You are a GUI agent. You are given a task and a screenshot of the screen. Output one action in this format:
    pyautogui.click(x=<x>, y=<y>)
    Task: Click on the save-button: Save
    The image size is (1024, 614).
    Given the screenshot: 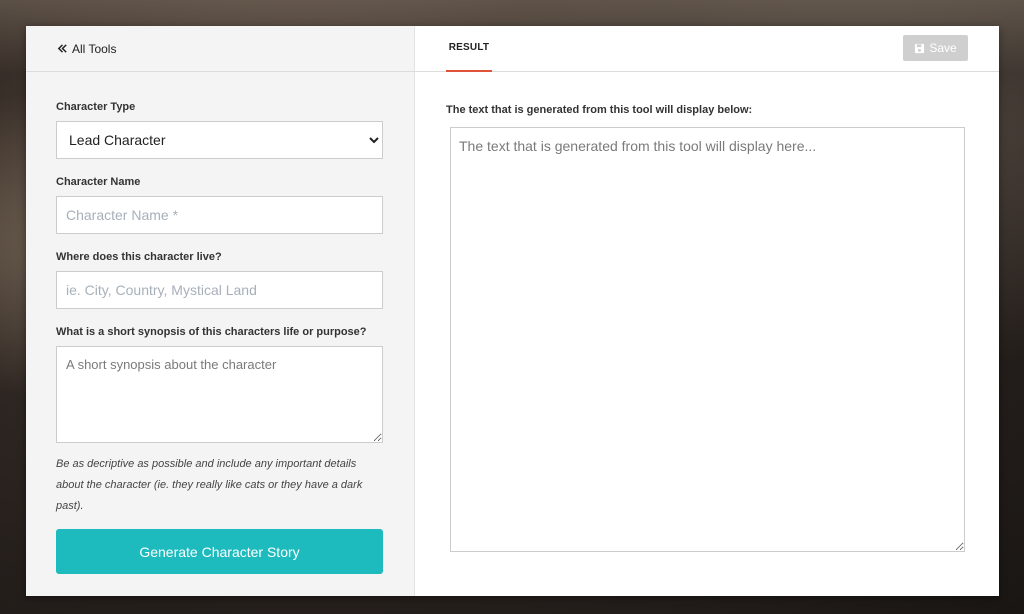 What is the action you would take?
    pyautogui.click(x=935, y=48)
    